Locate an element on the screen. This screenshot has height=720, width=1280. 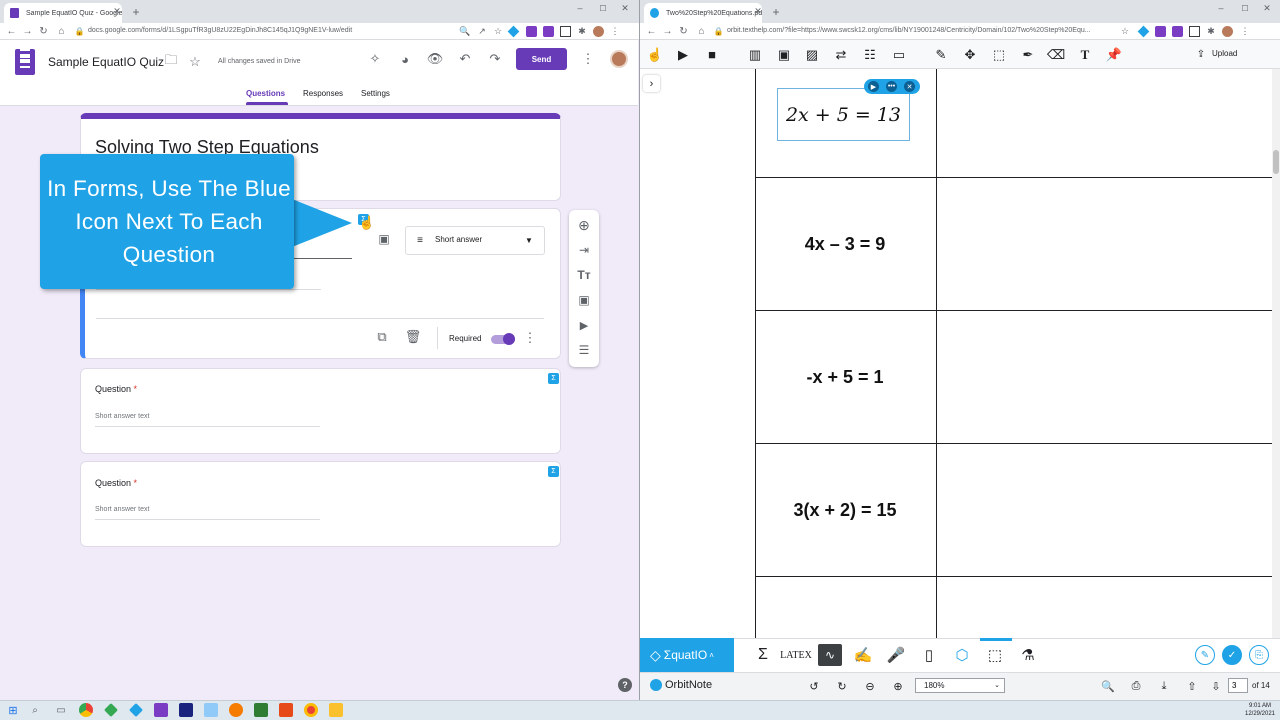
extension-check-icon is located at coordinates (565, 31).